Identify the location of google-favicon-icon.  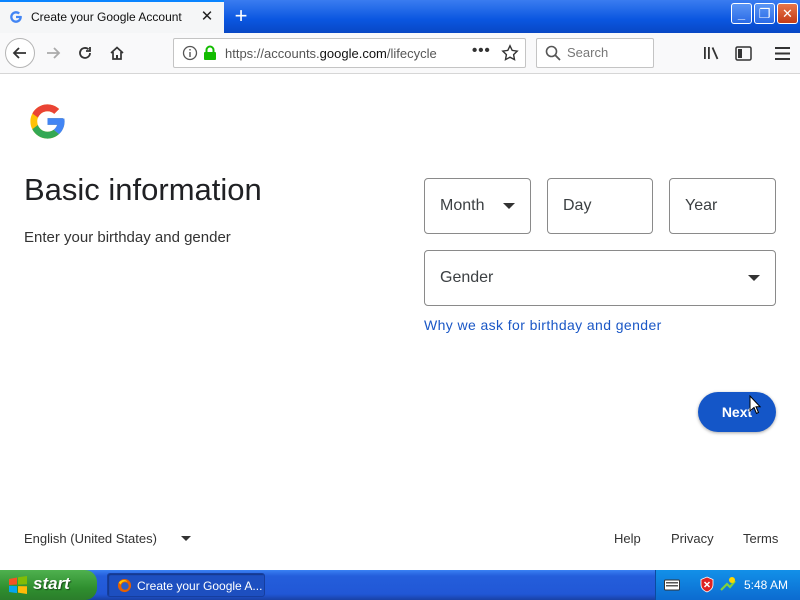
(16, 17).